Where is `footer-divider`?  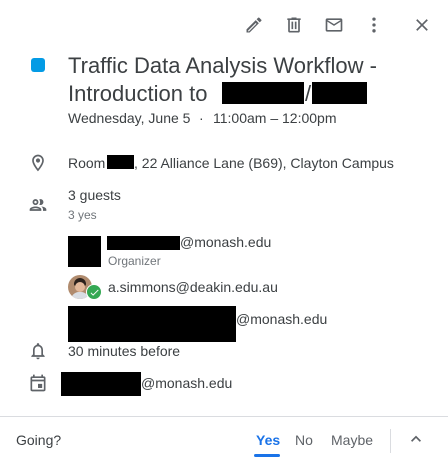 footer-divider is located at coordinates (390, 441).